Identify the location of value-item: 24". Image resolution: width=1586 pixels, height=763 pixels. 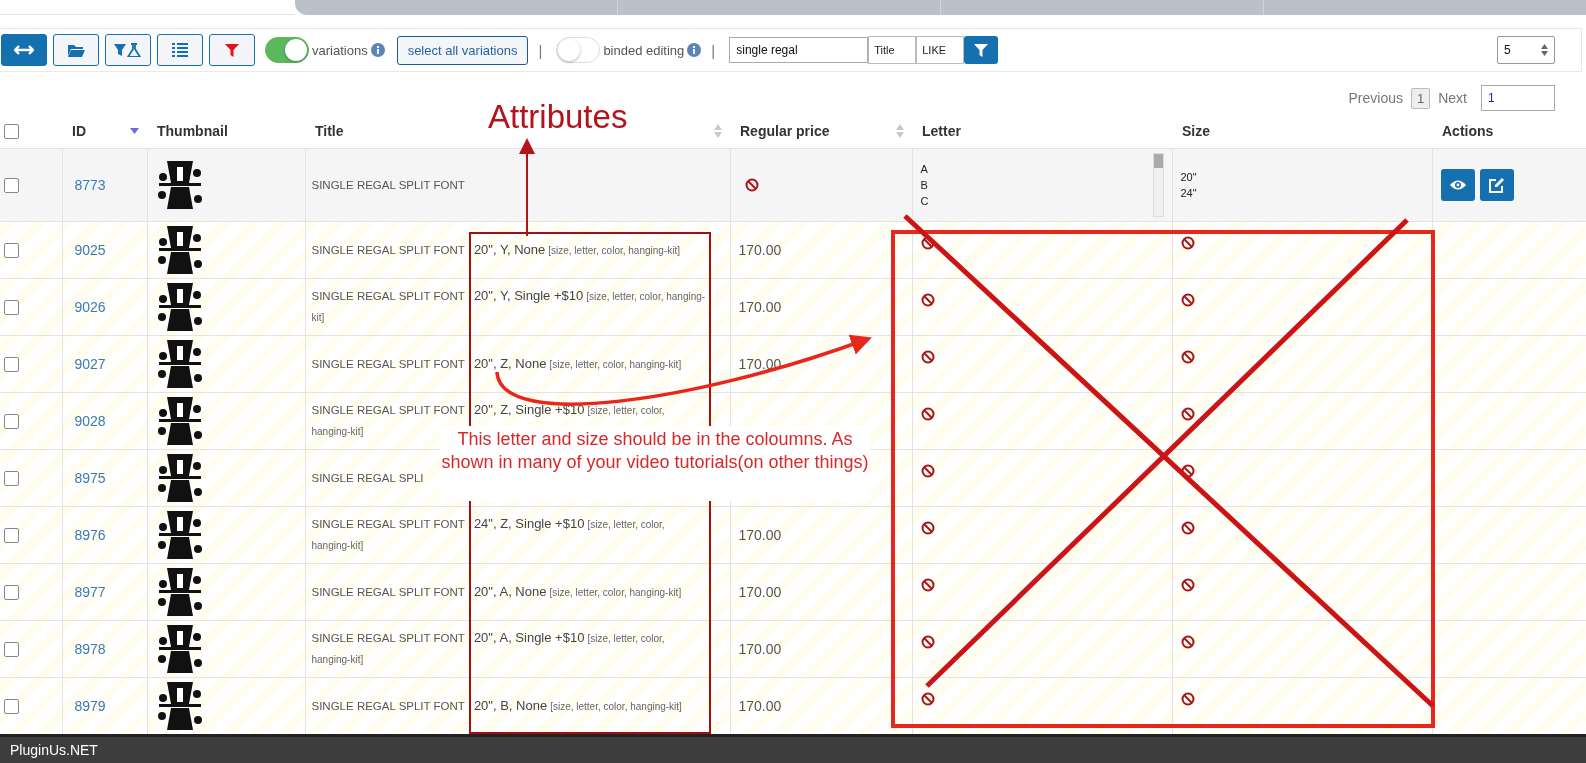
(1189, 193).